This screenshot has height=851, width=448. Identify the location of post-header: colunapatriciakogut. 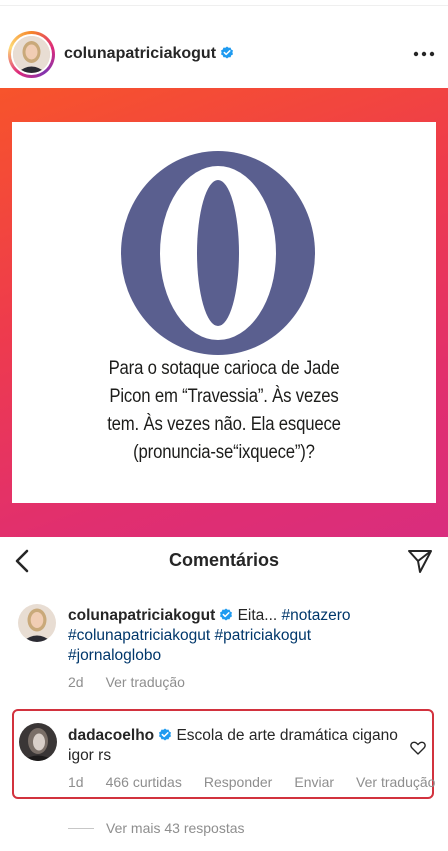
(224, 56).